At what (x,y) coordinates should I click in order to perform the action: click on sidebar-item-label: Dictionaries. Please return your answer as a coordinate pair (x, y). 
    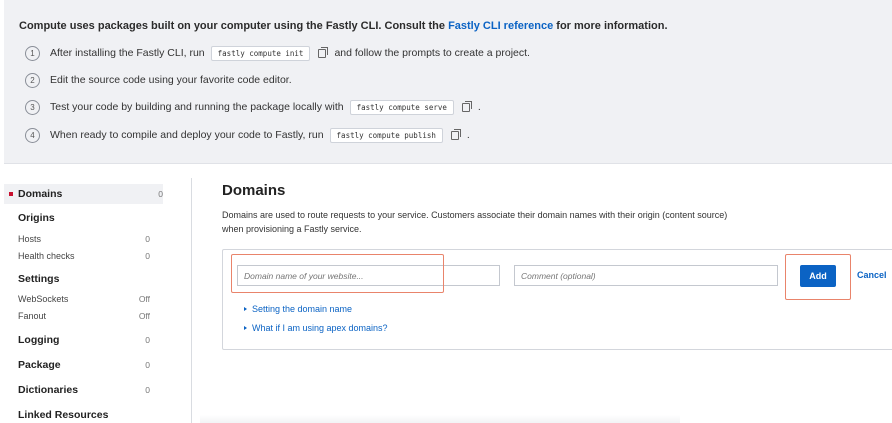
    Looking at the image, I should click on (48, 390).